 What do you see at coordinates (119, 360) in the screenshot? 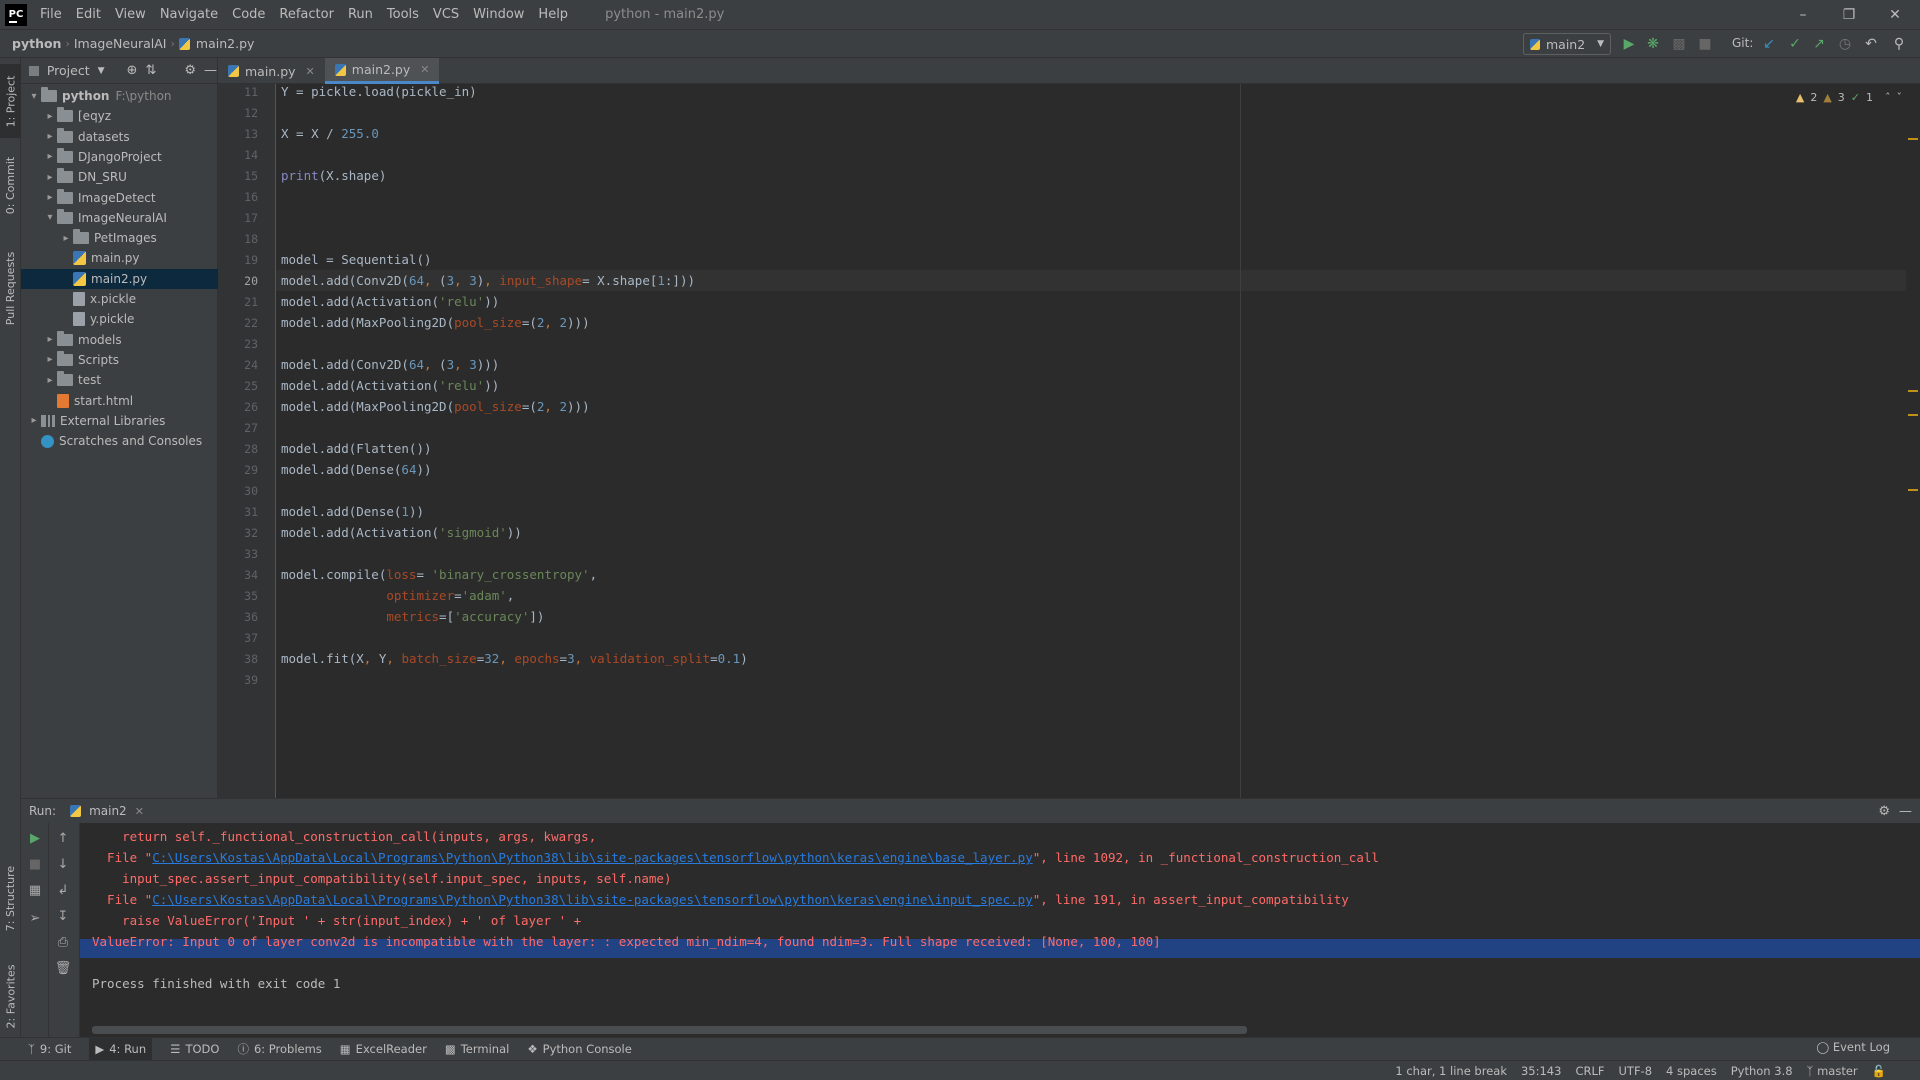
I see `tree-item: ▸ Scripts` at bounding box center [119, 360].